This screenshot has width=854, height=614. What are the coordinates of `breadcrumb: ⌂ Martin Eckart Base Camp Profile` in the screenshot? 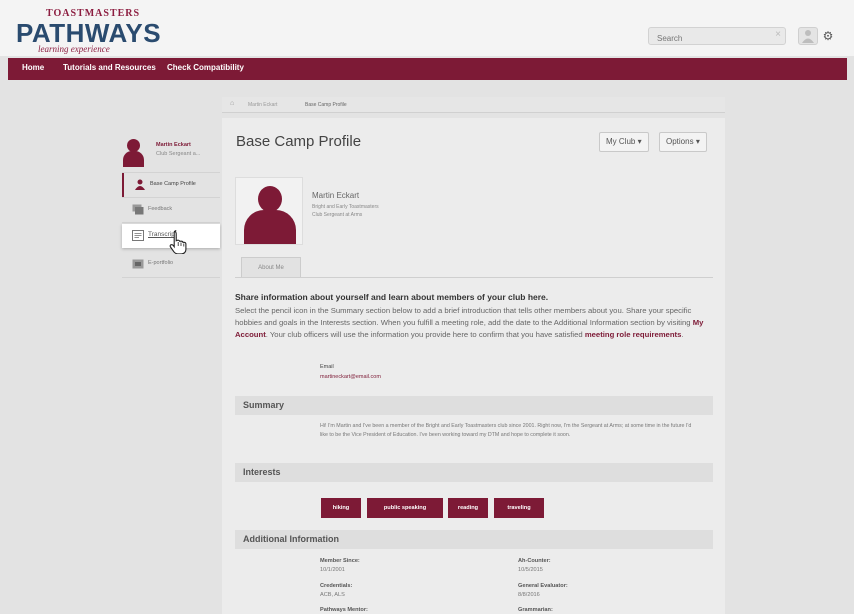 It's located at (473, 105).